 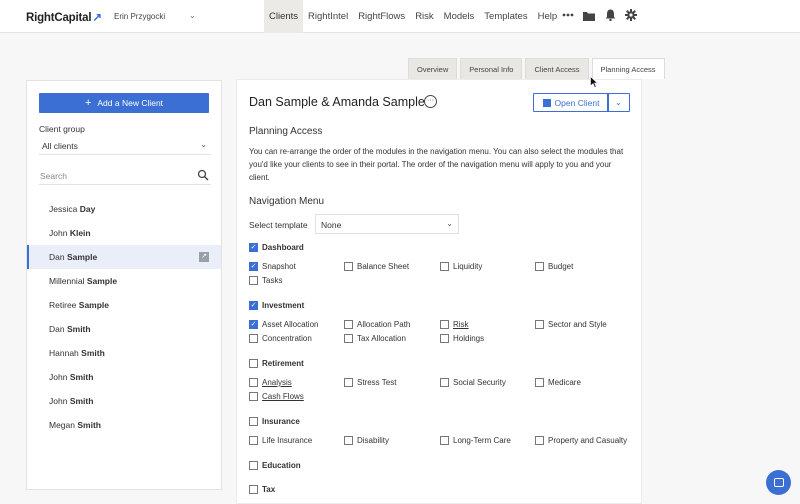 What do you see at coordinates (276, 305) in the screenshot?
I see `module-group-investment: ✓ Investment` at bounding box center [276, 305].